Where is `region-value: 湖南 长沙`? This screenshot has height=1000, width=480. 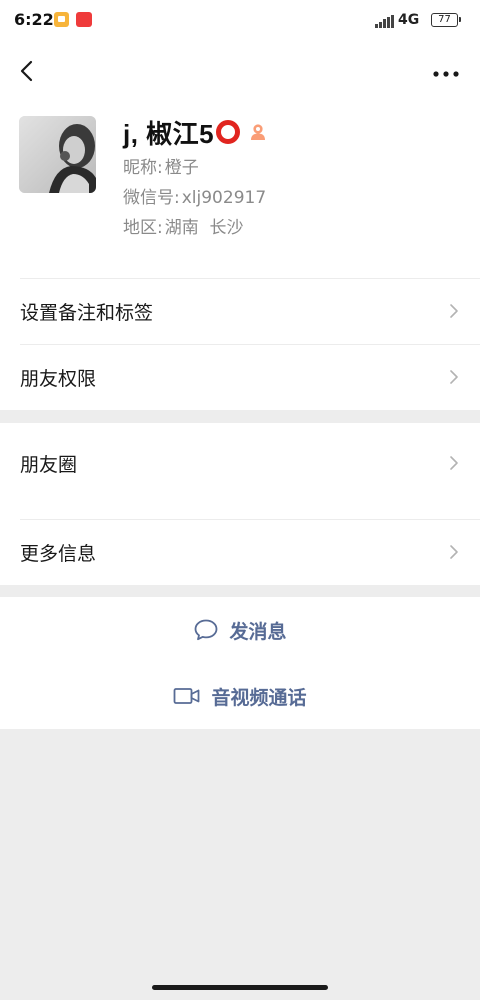
region-value: 湖南 长沙 is located at coordinates (204, 228).